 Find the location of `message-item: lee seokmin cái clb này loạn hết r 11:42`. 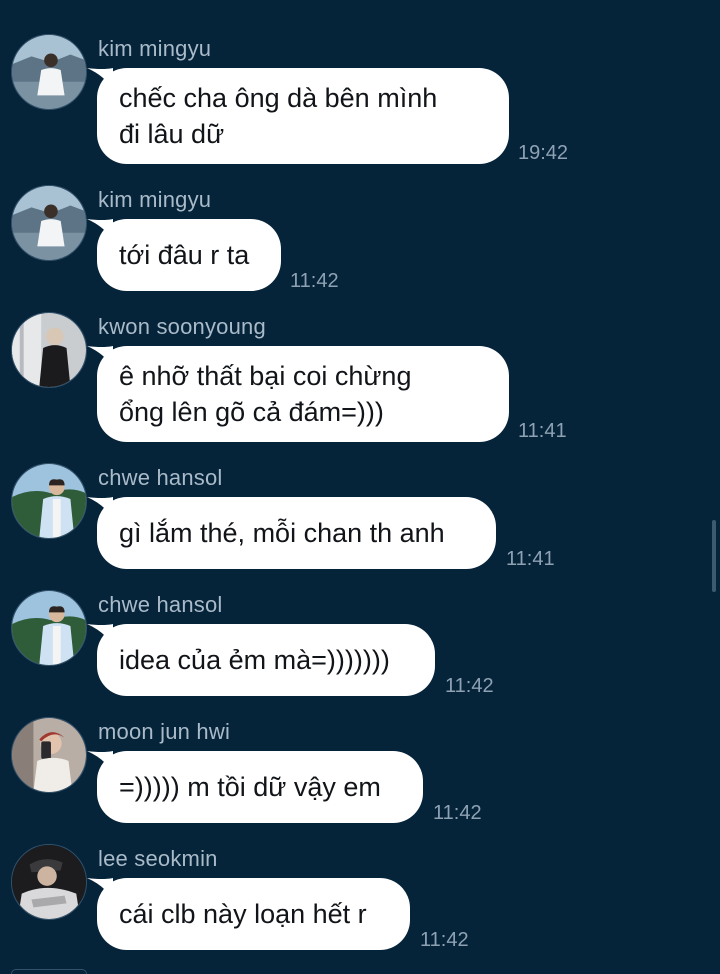

message-item: lee seokmin cái clb này loạn hết r 11:42 is located at coordinates (350, 899).